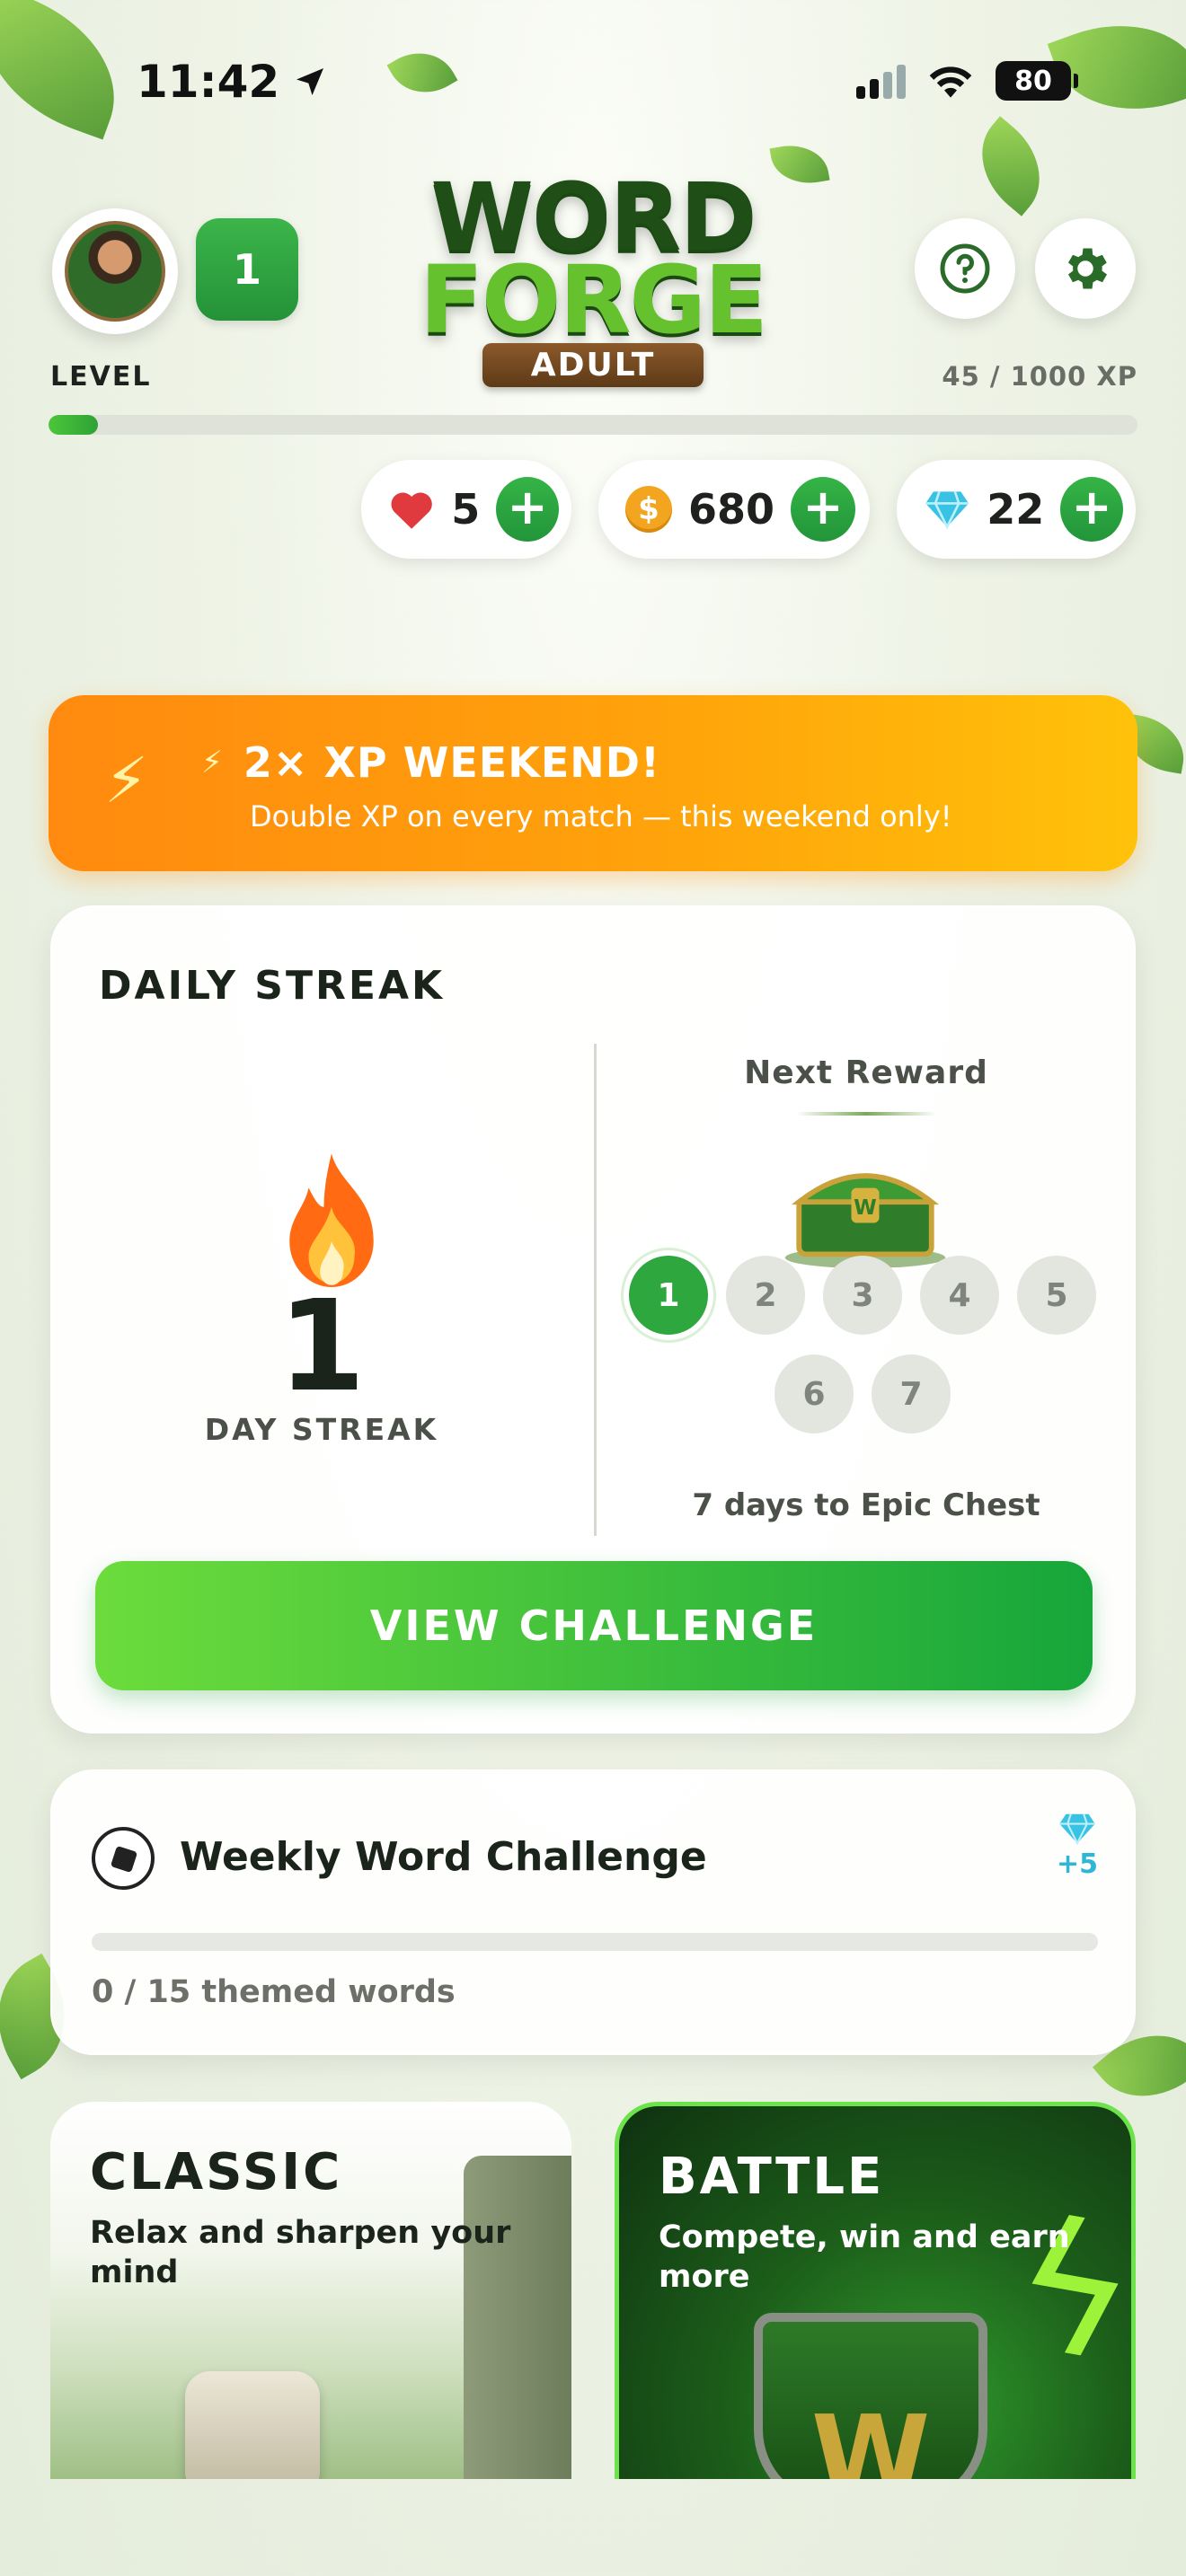 The image size is (1186, 2576). I want to click on shield-icon: W, so click(870, 2396).